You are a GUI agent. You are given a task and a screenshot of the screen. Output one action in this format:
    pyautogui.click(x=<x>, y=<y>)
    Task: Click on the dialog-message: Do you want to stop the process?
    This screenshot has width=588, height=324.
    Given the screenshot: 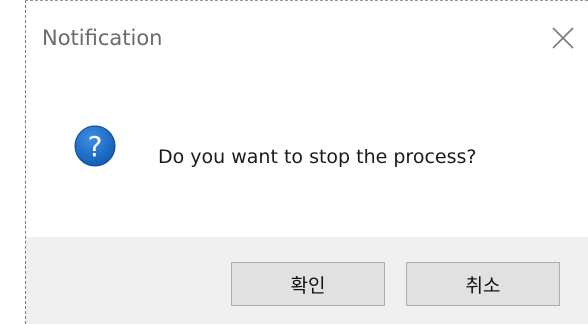 What is the action you would take?
    pyautogui.click(x=317, y=157)
    